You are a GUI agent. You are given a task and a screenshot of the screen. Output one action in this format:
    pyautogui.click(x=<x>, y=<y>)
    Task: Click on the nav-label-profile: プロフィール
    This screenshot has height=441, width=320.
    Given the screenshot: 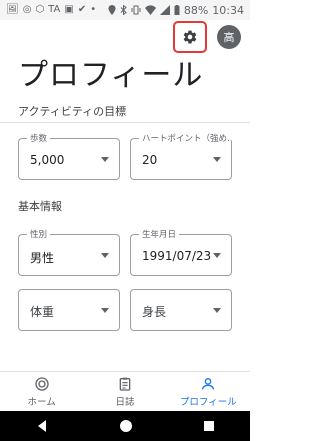 What is the action you would take?
    pyautogui.click(x=208, y=402)
    